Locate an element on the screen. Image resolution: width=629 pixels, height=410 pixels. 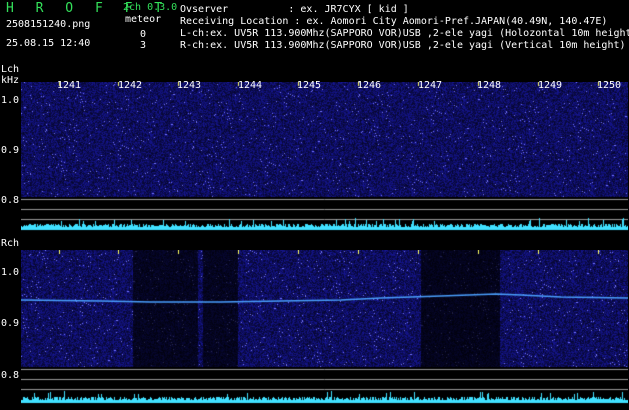
lch-ytick-0-8: 0.8 is located at coordinates (10, 200).